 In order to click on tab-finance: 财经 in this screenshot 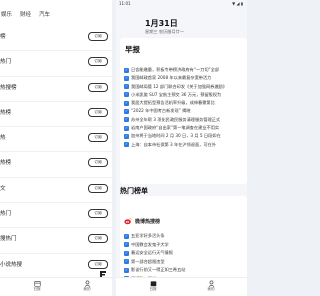, I will do `click(25, 15)`.